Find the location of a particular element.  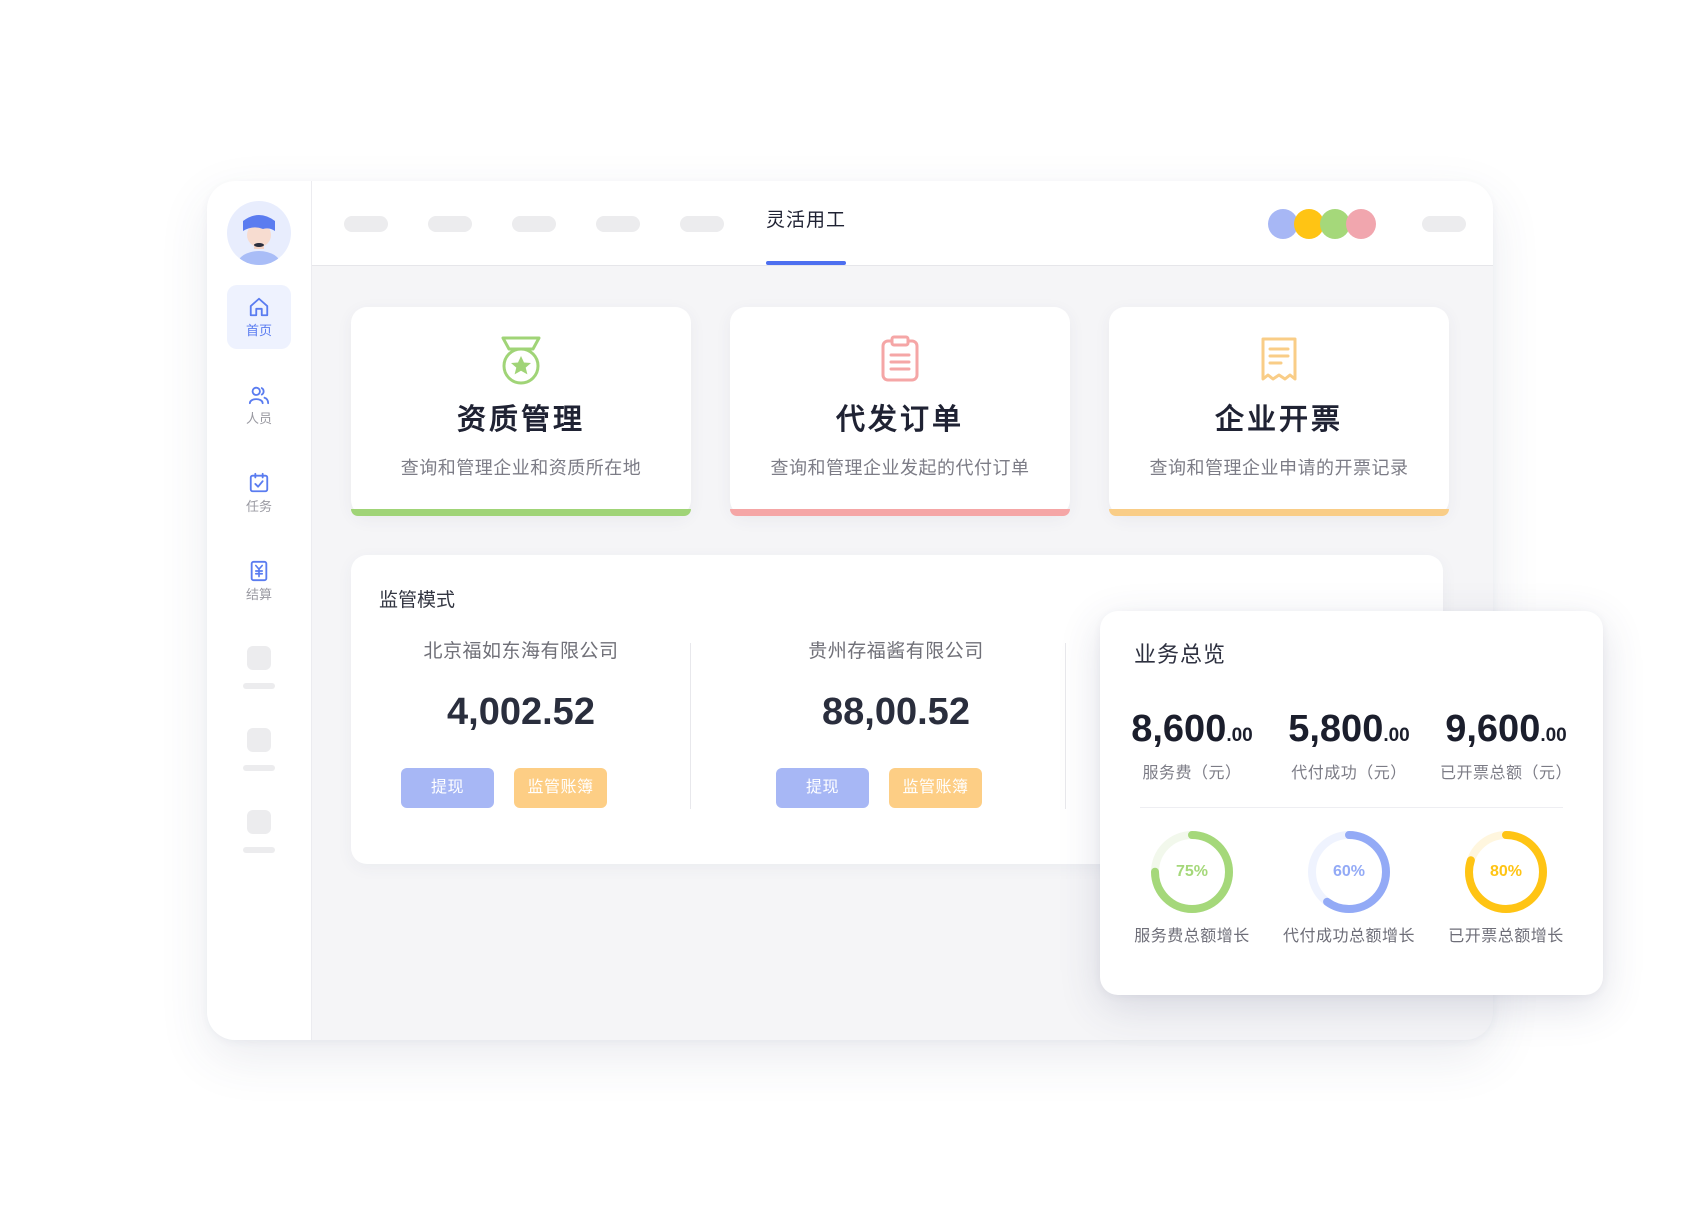

company-name: 贵州存福酱有限公司 is located at coordinates (896, 651).